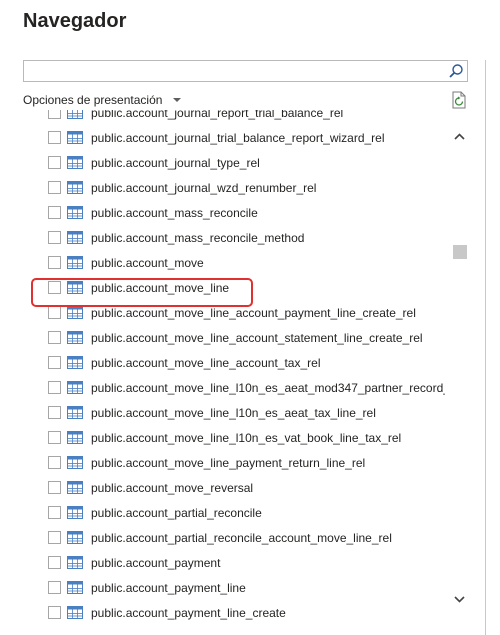 Image resolution: width=500 pixels, height=635 pixels. I want to click on list-item: public.account_move_line_account_tax_rel, so click(242, 362).